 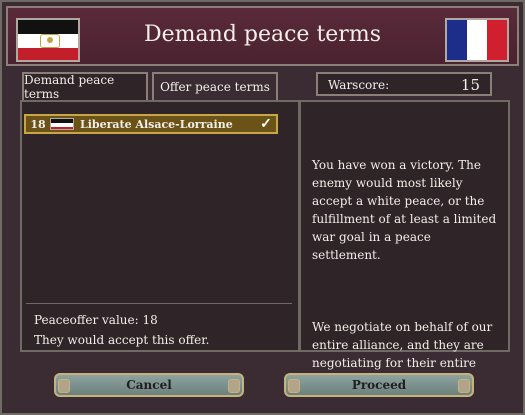 I want to click on cancel-label: Cancel, so click(x=149, y=385).